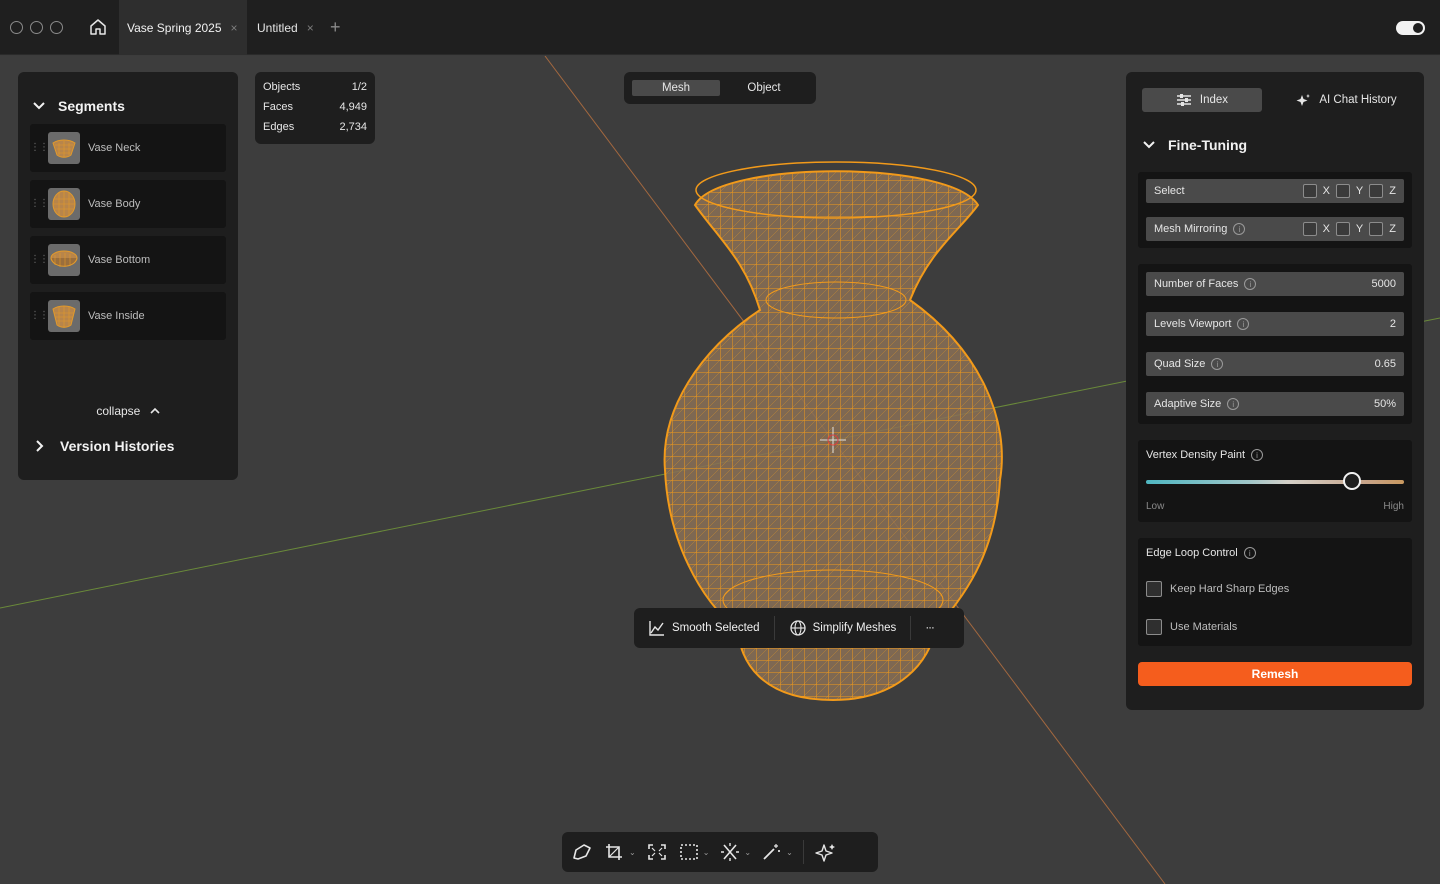 This screenshot has height=884, width=1440. What do you see at coordinates (315, 111) in the screenshot?
I see `stats-row-faces: Faces 4,949` at bounding box center [315, 111].